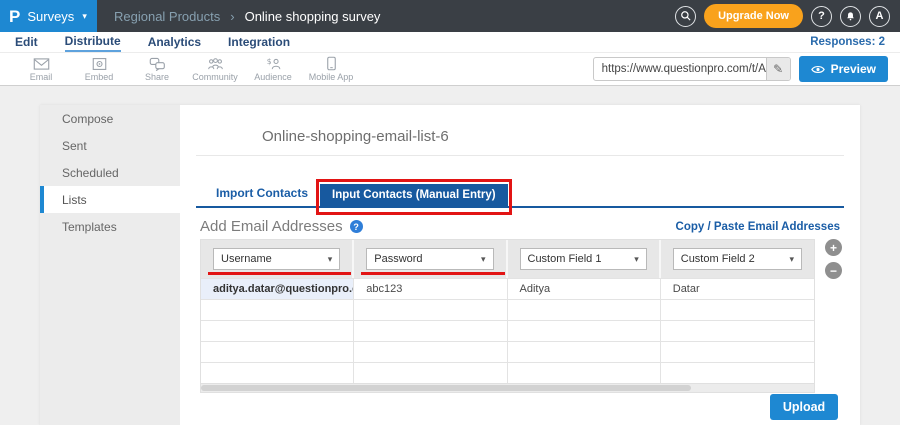 Image resolution: width=900 pixels, height=425 pixels. Describe the element at coordinates (584, 289) in the screenshot. I see `cell-custom1: Aditya` at that location.